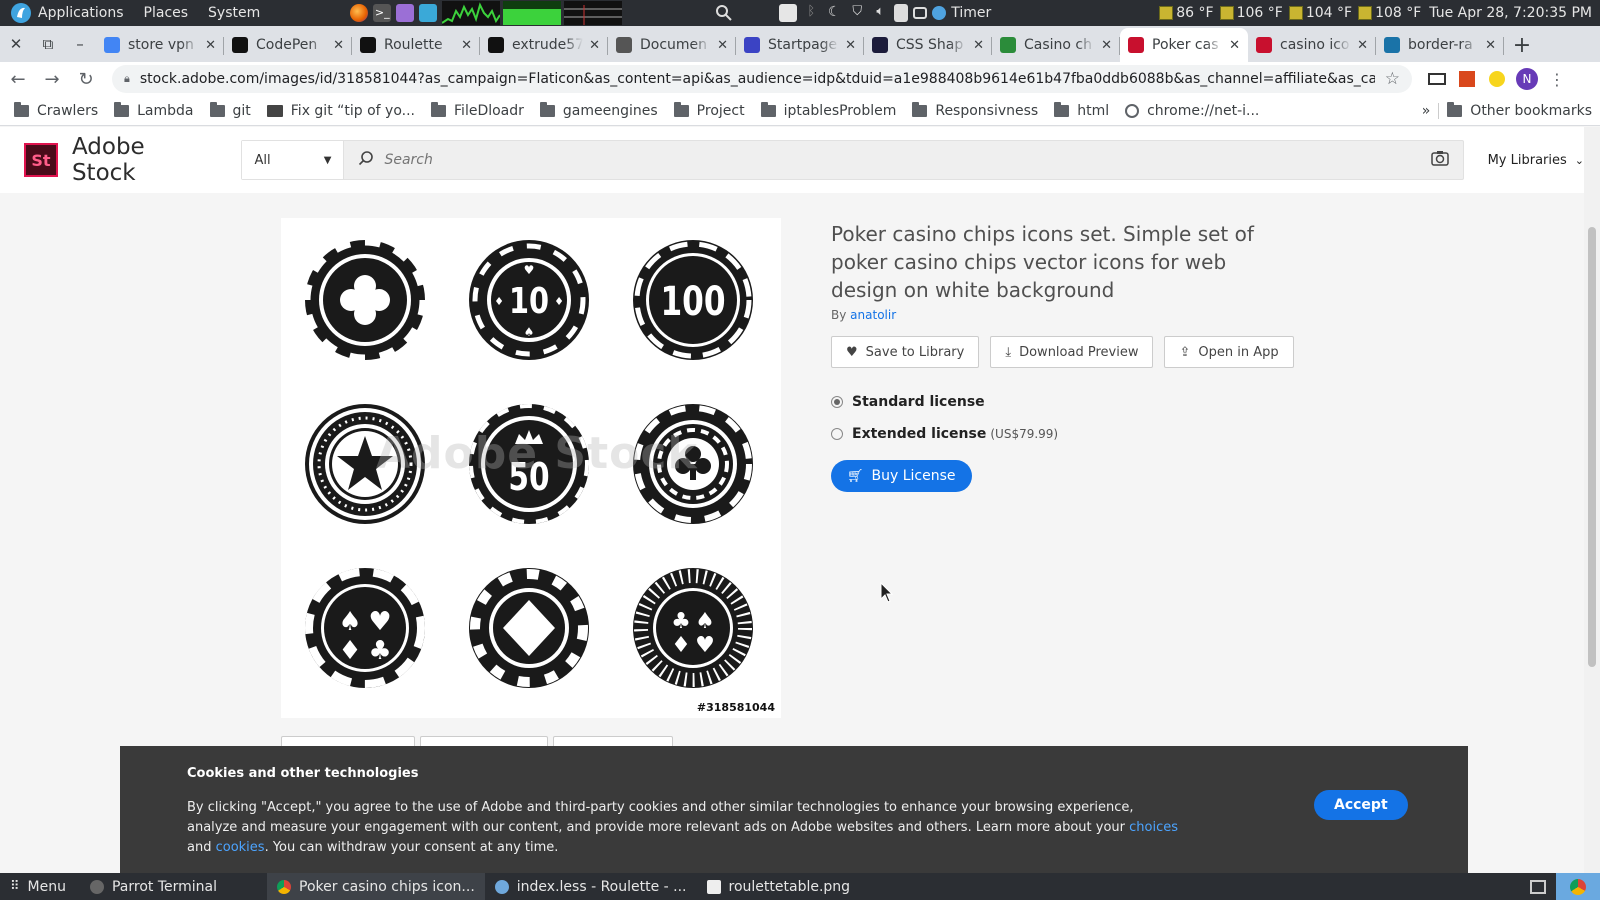  Describe the element at coordinates (288, 45) in the screenshot. I see `browser-tab: CodePen ✕` at that location.